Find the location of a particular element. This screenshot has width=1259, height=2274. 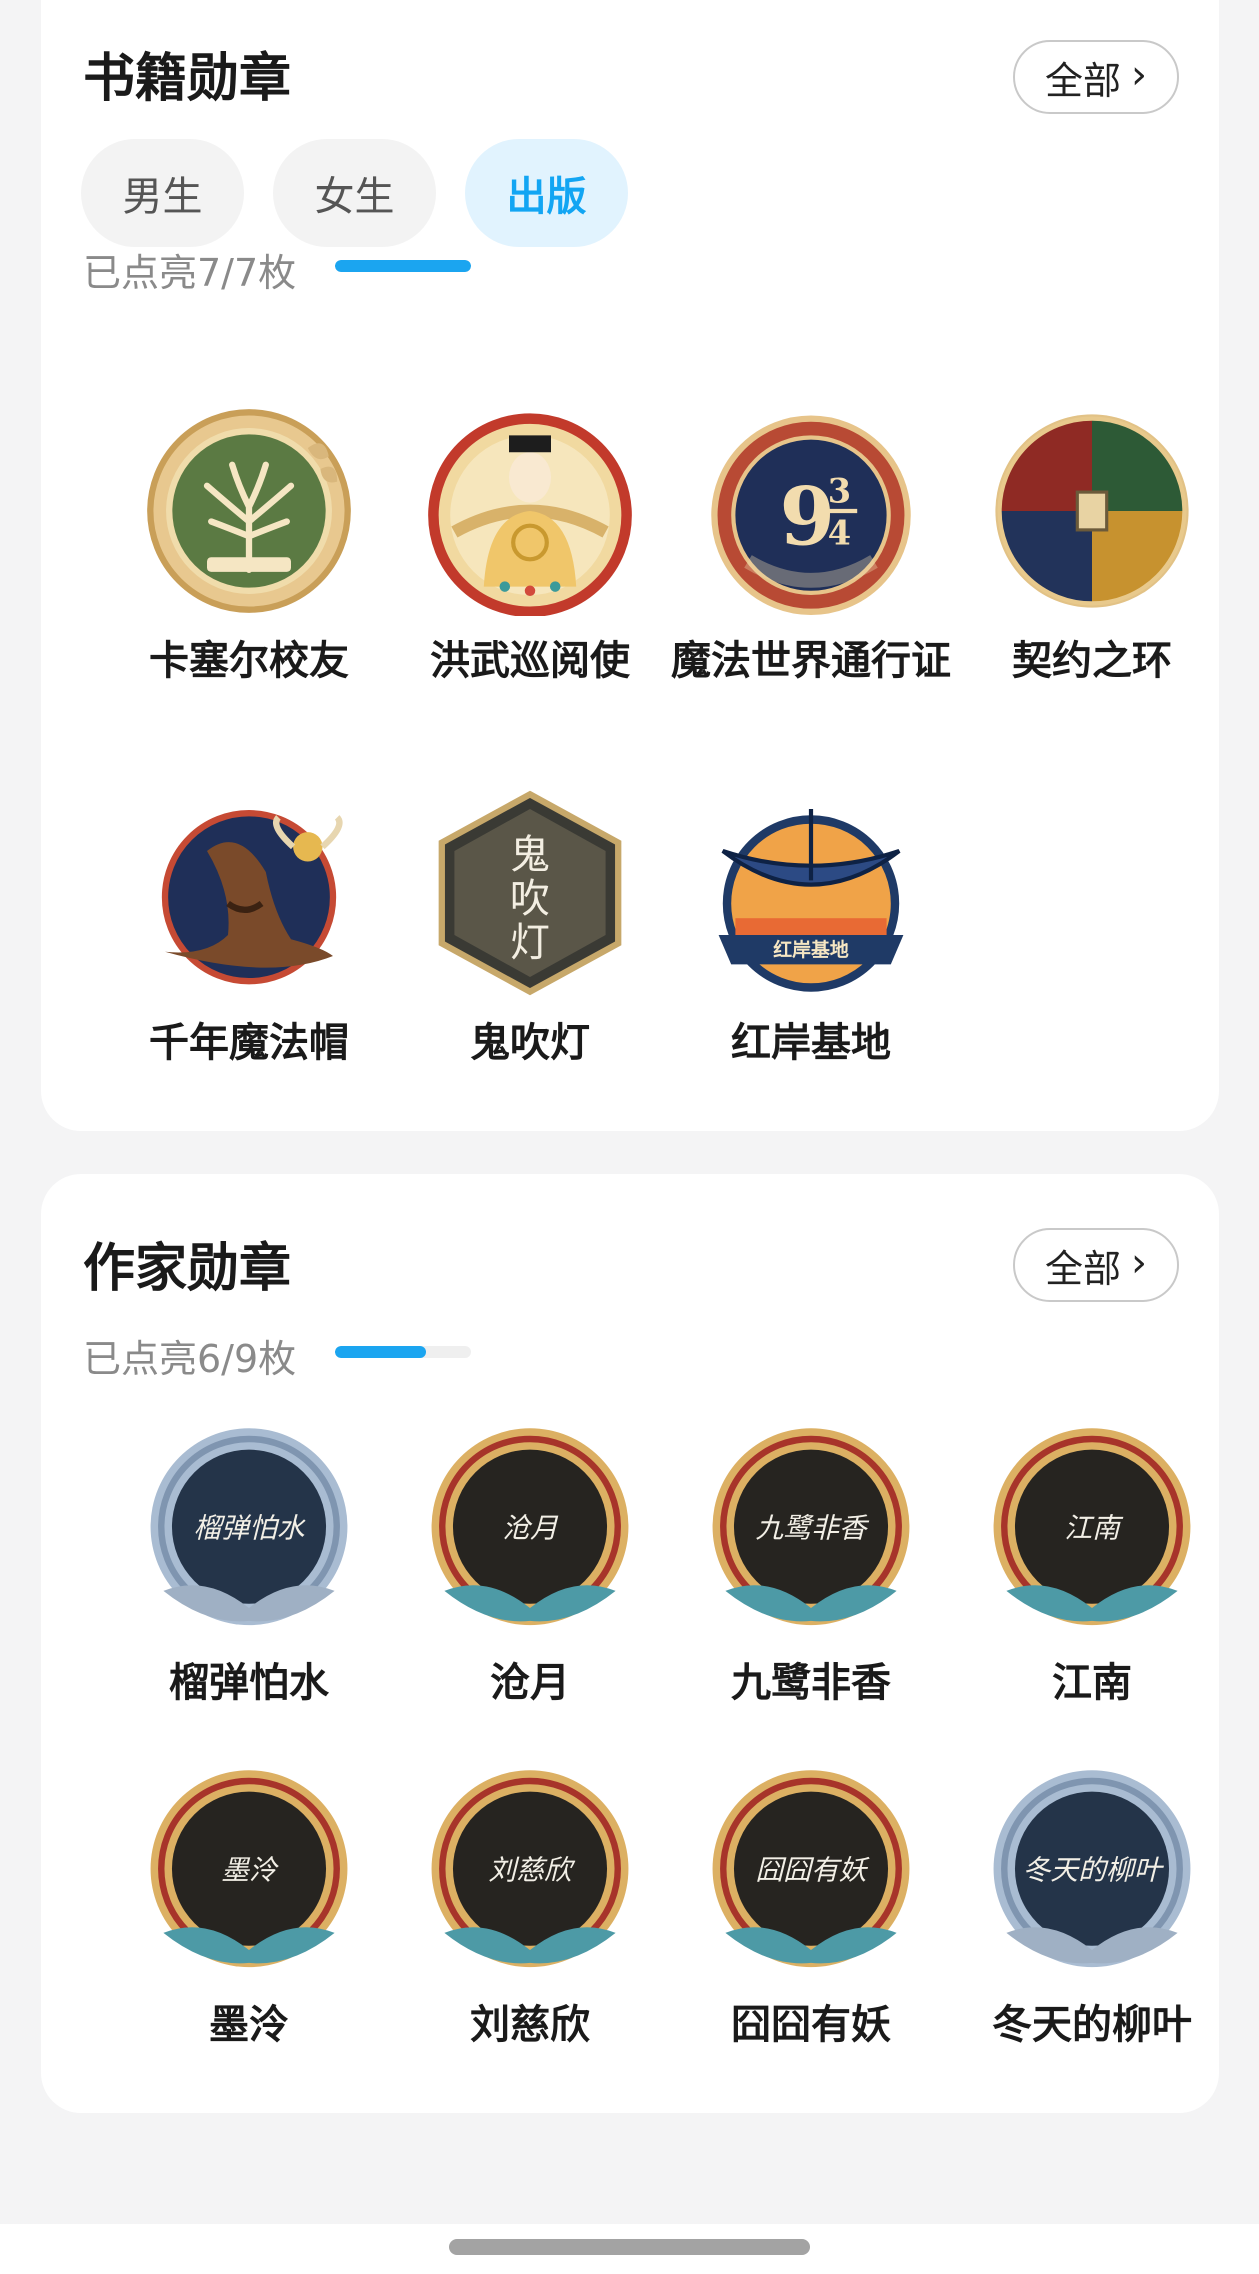

svg-text: 3 is located at coordinates (839, 491).